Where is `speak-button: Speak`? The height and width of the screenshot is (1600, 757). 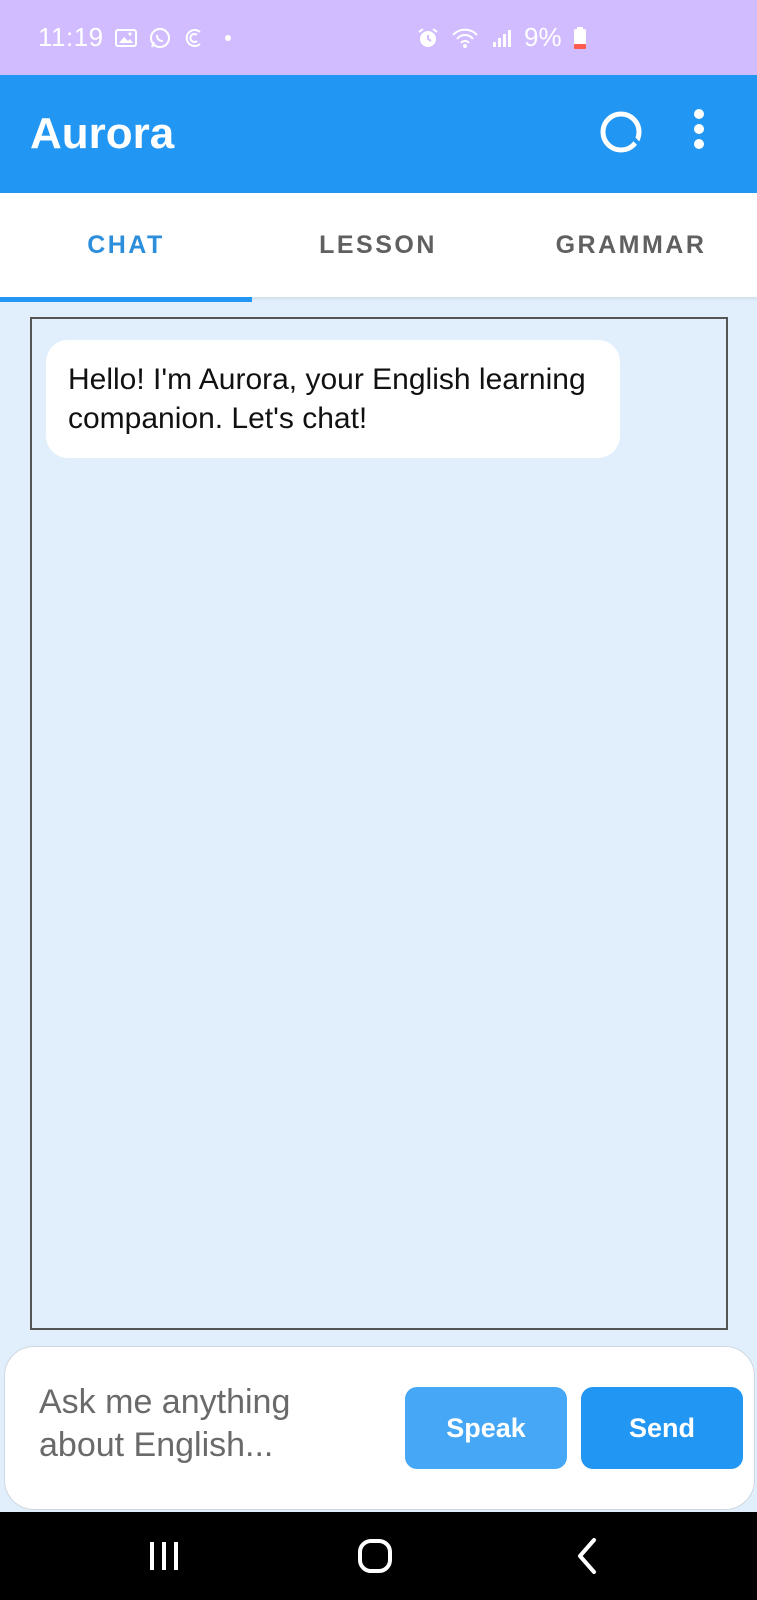 speak-button: Speak is located at coordinates (486, 1428).